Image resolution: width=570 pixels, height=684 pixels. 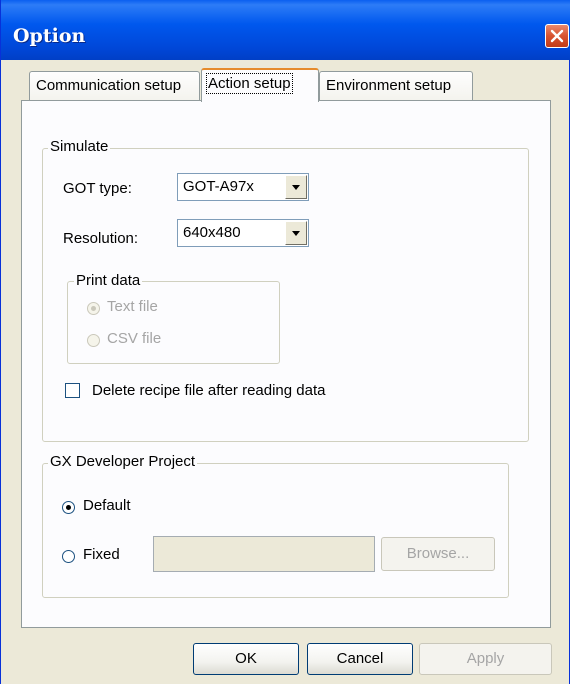 I want to click on resolution-label: Resolution:, so click(x=101, y=238).